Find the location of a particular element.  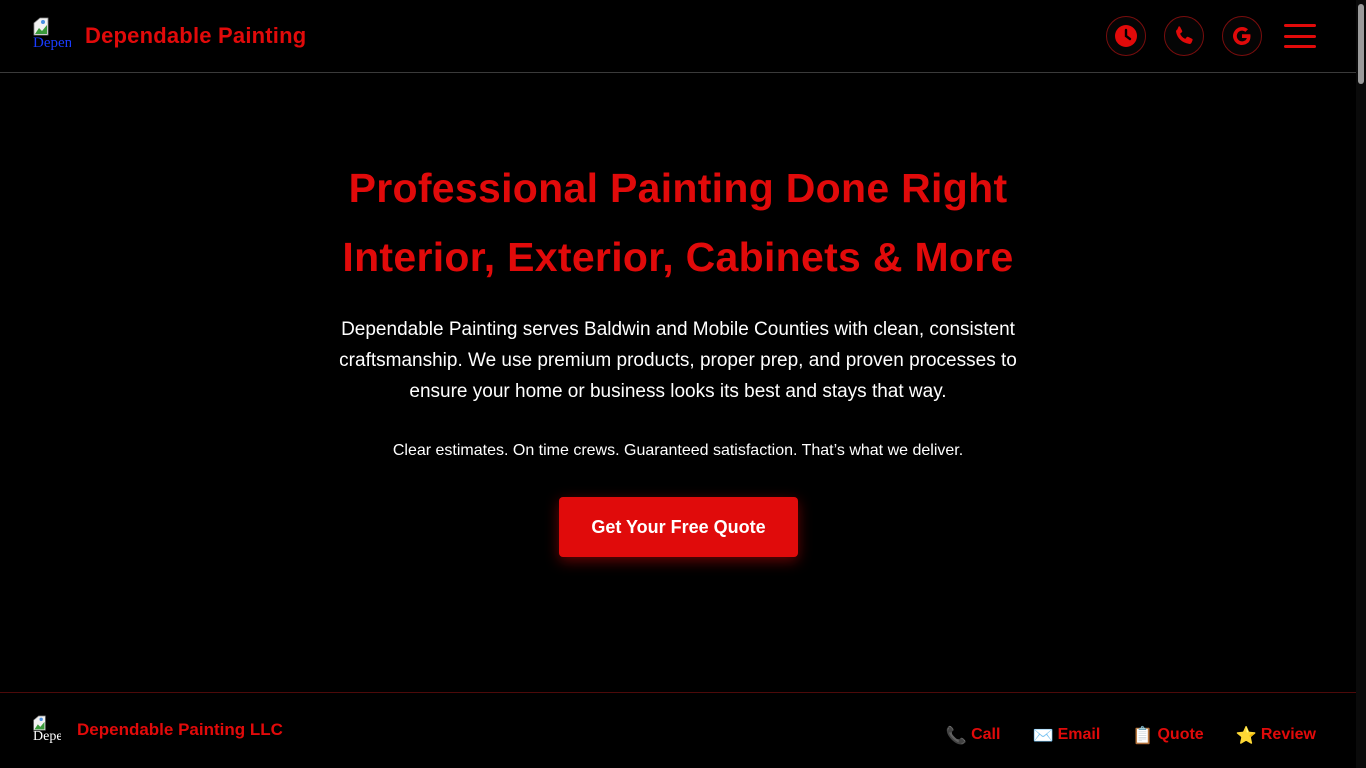

google-icon is located at coordinates (1242, 36).